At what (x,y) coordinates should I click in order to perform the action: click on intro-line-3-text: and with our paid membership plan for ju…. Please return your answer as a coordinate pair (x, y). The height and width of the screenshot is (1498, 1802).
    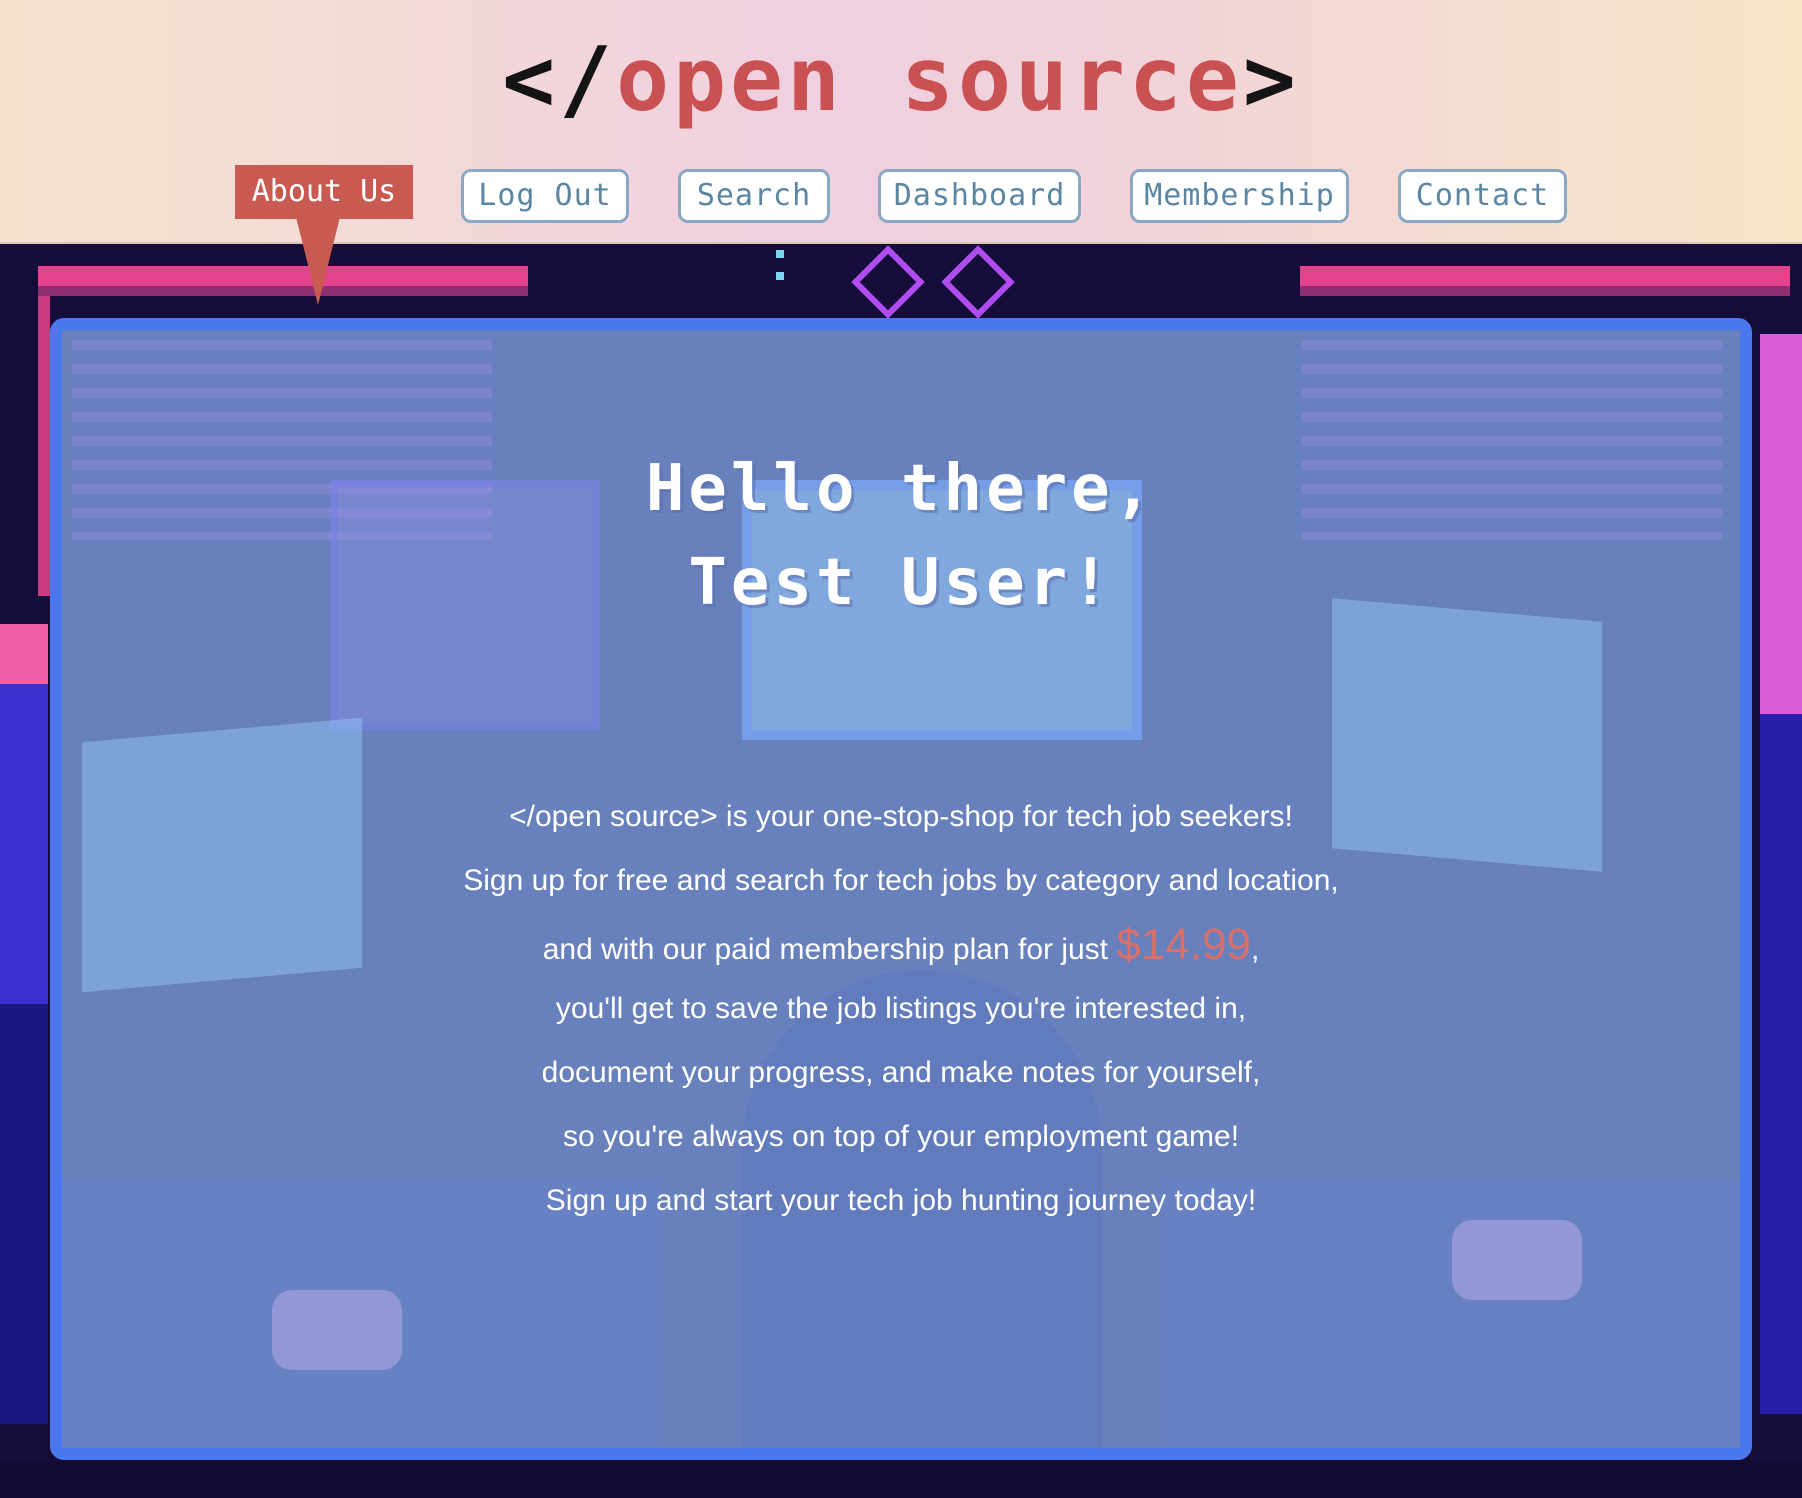
    Looking at the image, I should click on (829, 949).